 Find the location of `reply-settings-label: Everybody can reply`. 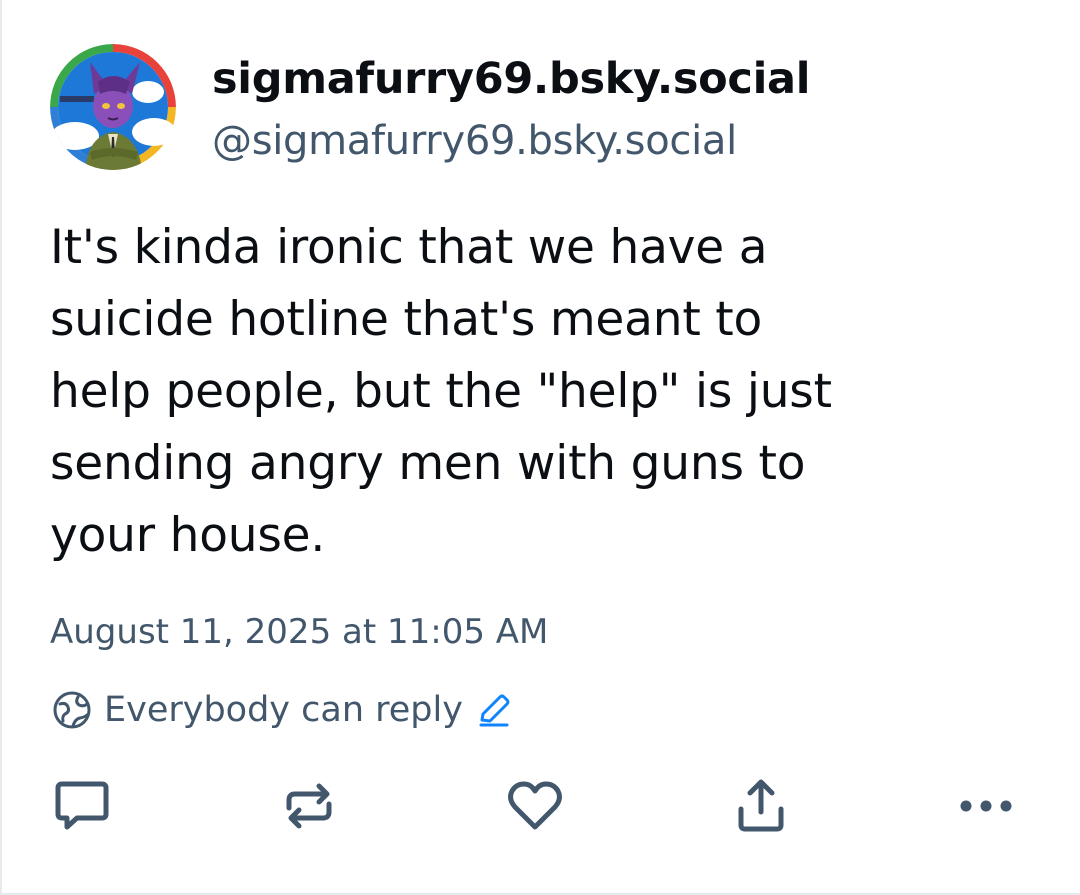

reply-settings-label: Everybody can reply is located at coordinates (283, 710).